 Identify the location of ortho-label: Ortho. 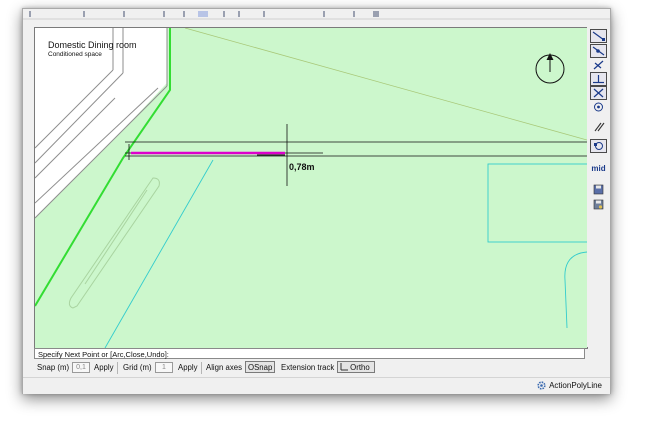
(360, 367).